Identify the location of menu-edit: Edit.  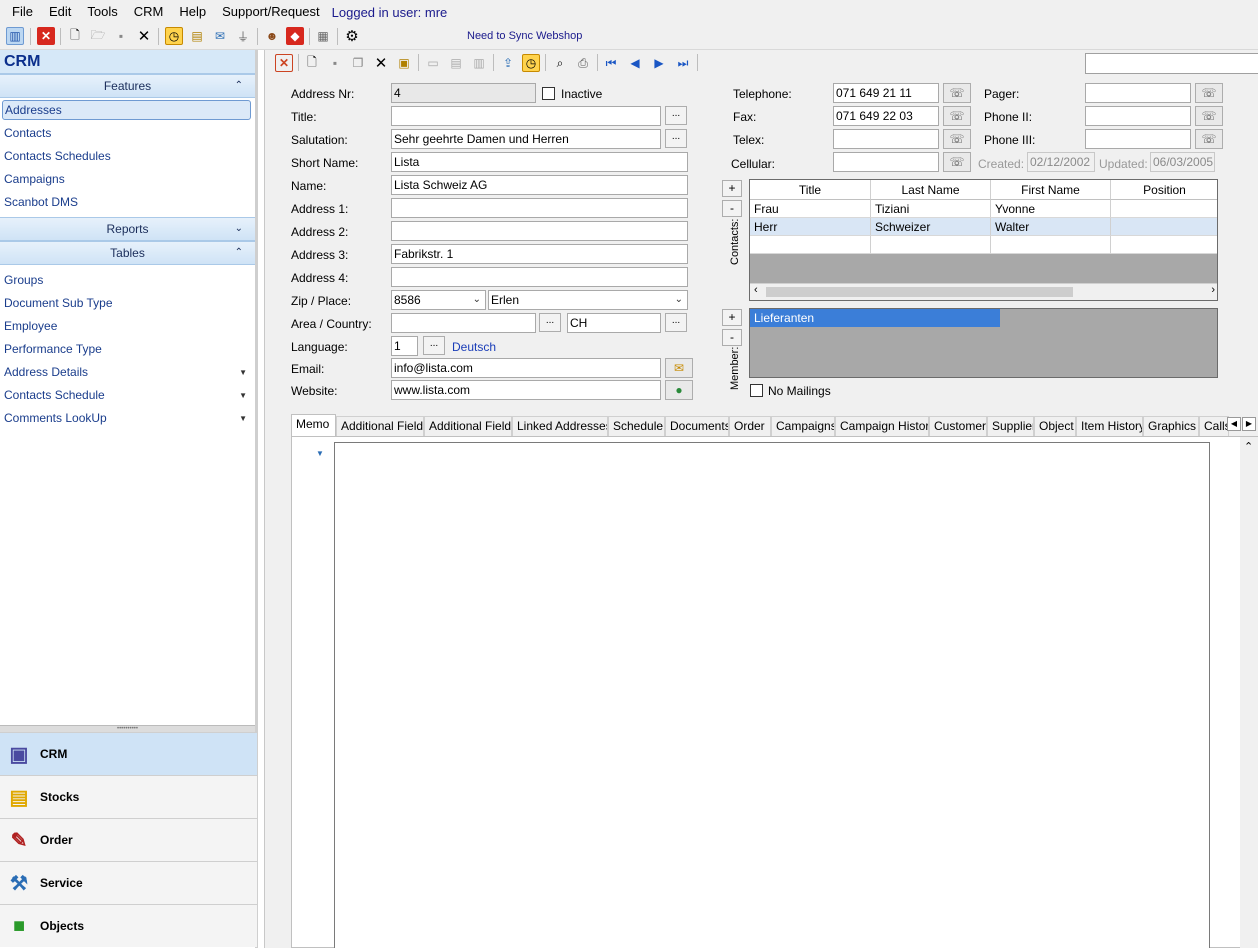
(60, 12).